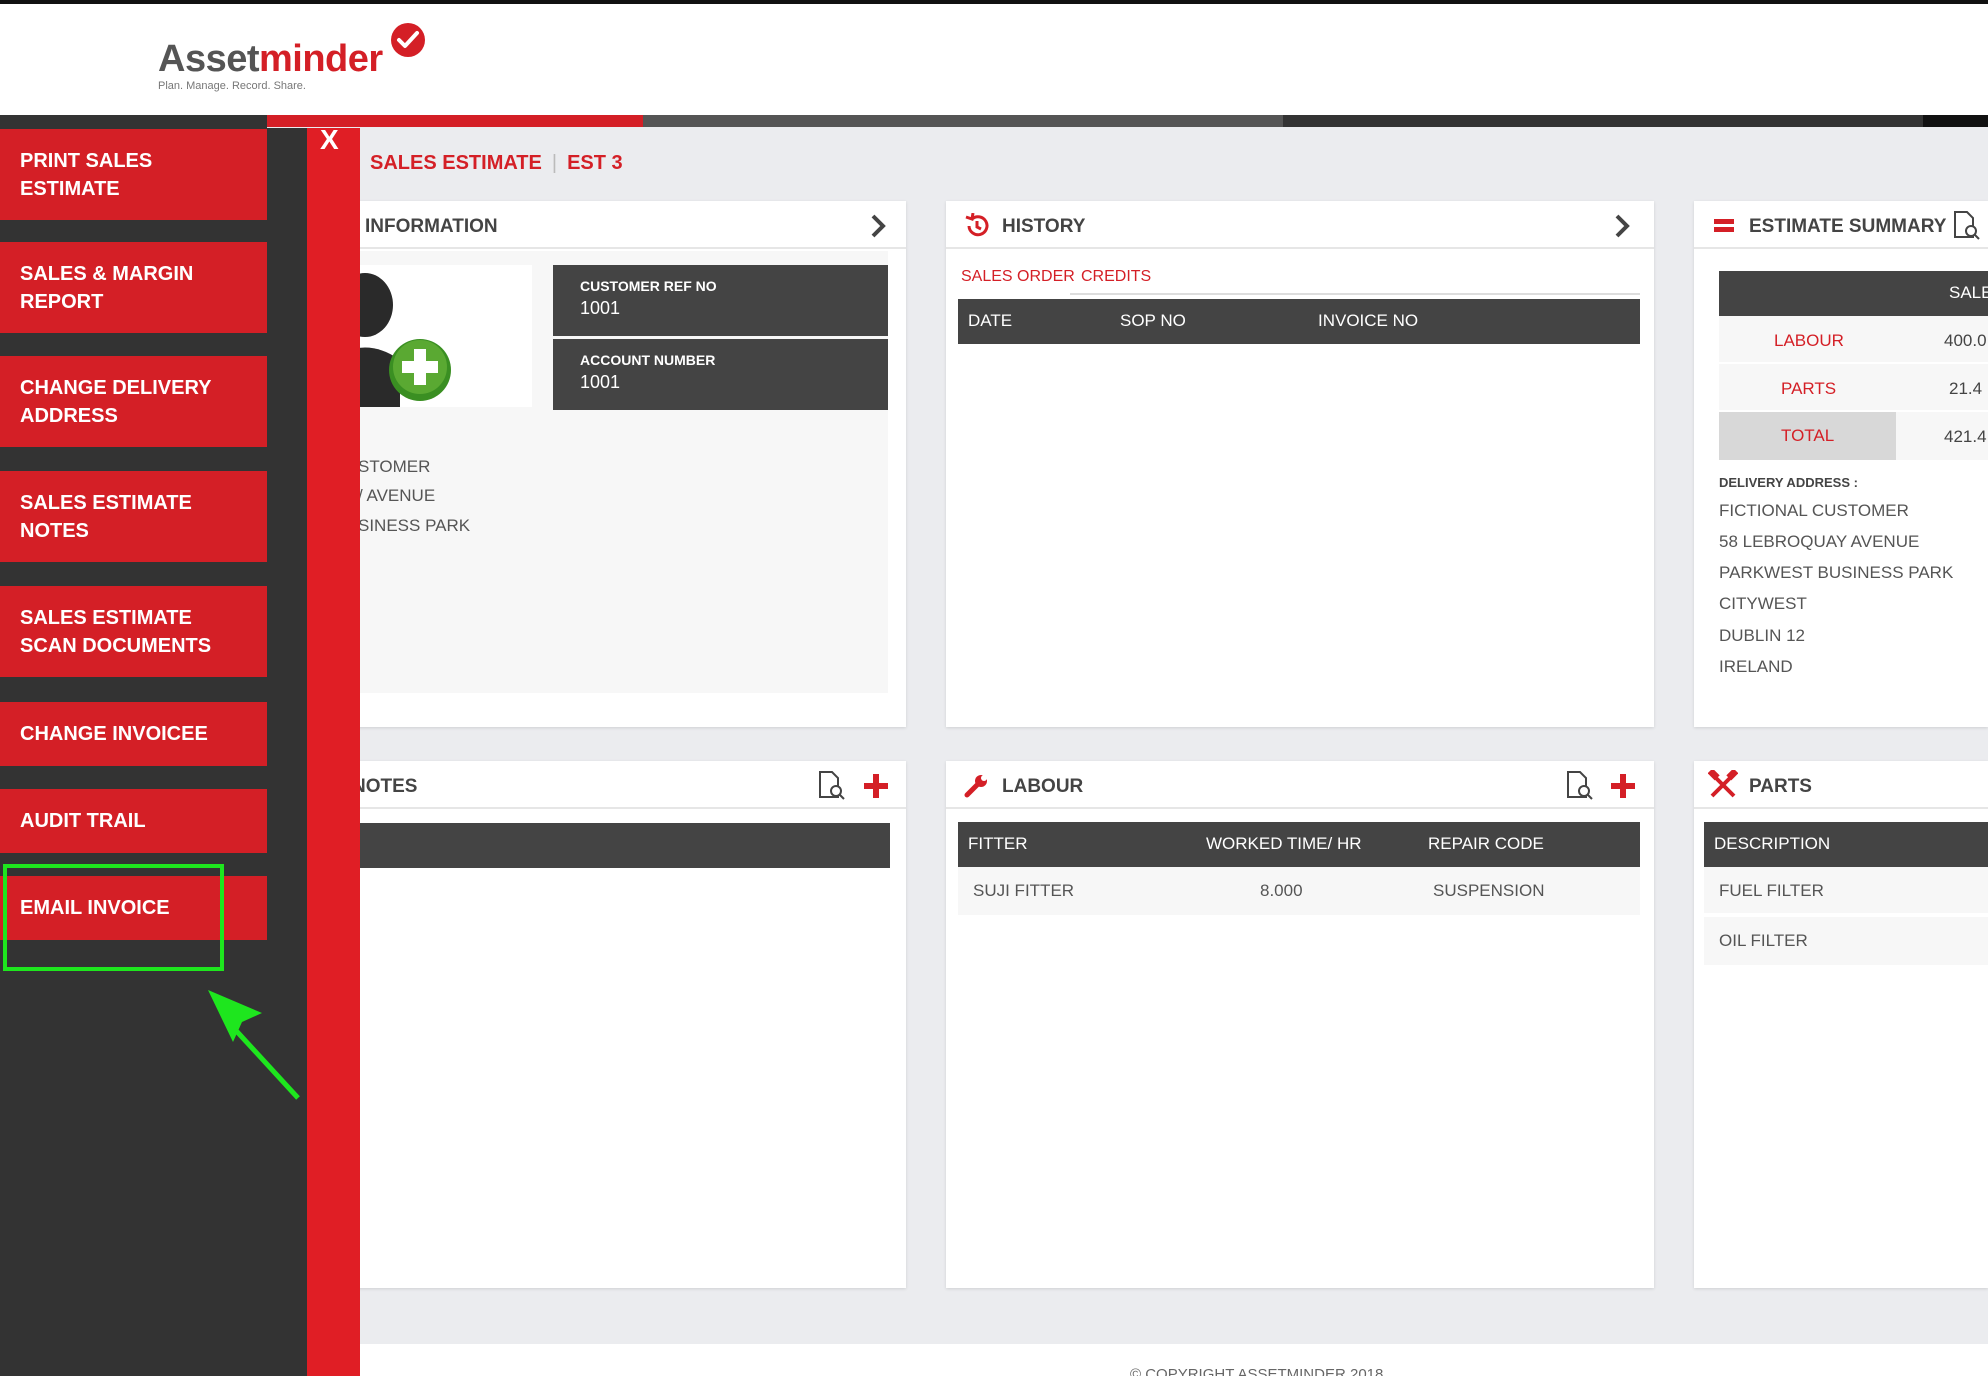 The image size is (1988, 1376). I want to click on customer-ref-box: CUSTOMER REF NO 1001, so click(720, 300).